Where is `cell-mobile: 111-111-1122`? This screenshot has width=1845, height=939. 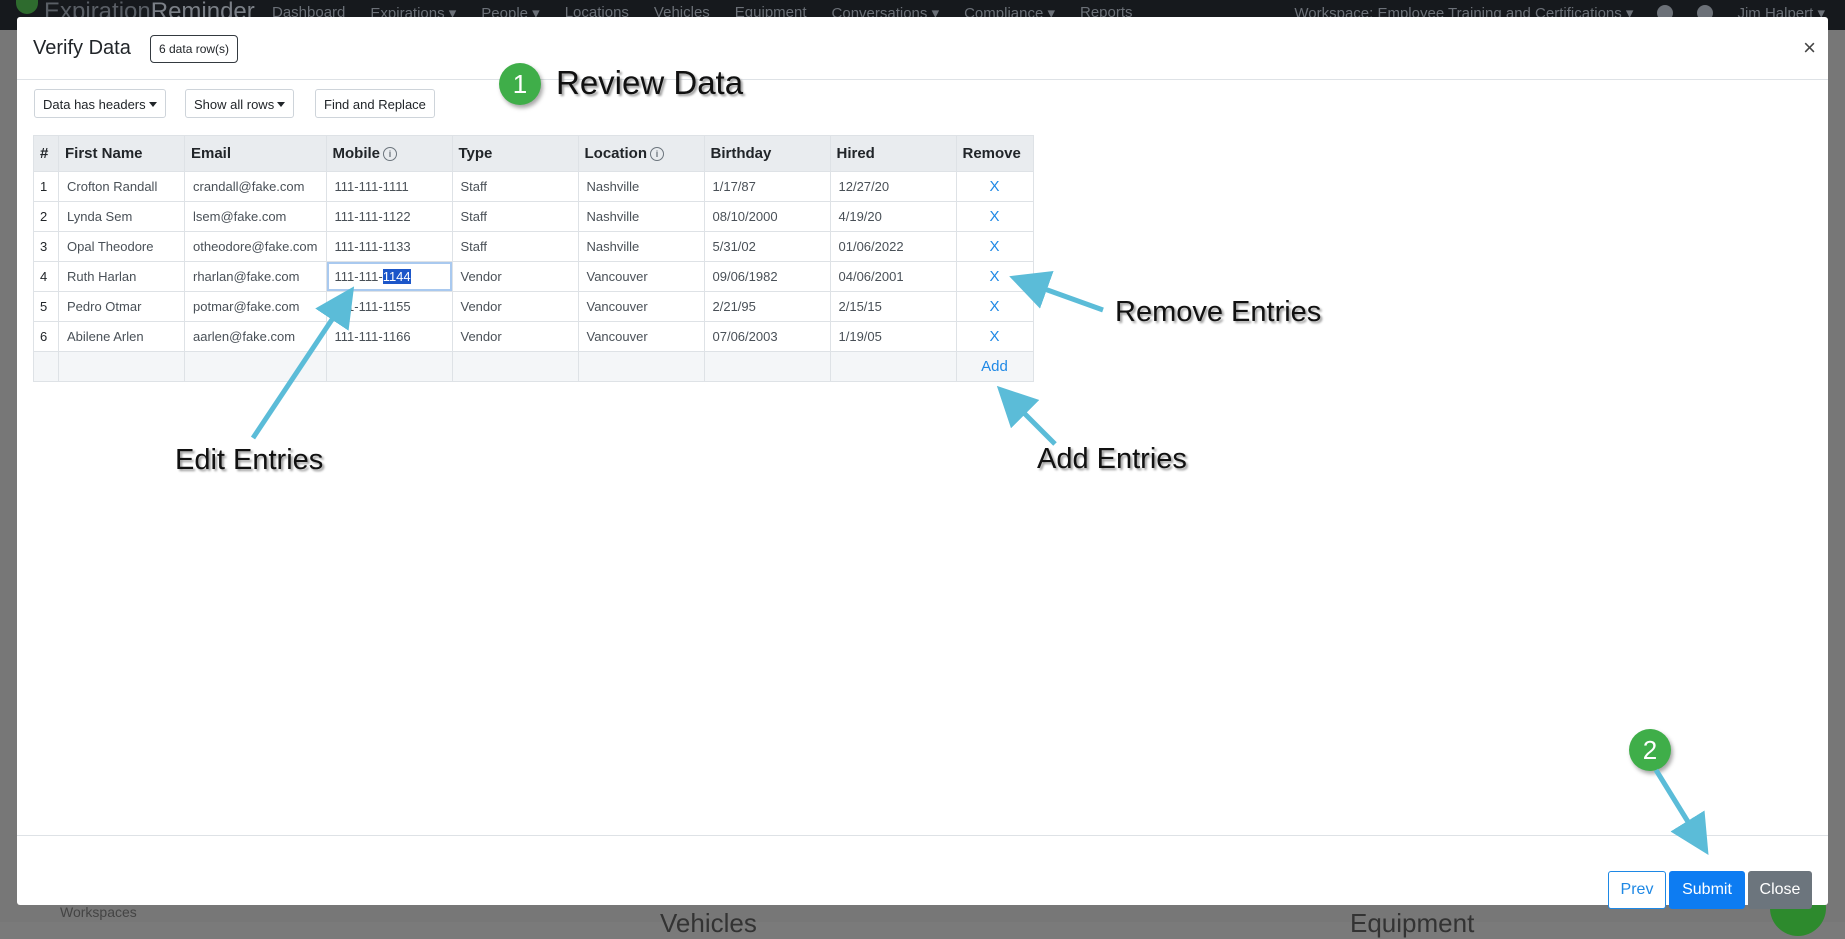 cell-mobile: 111-111-1122 is located at coordinates (389, 216).